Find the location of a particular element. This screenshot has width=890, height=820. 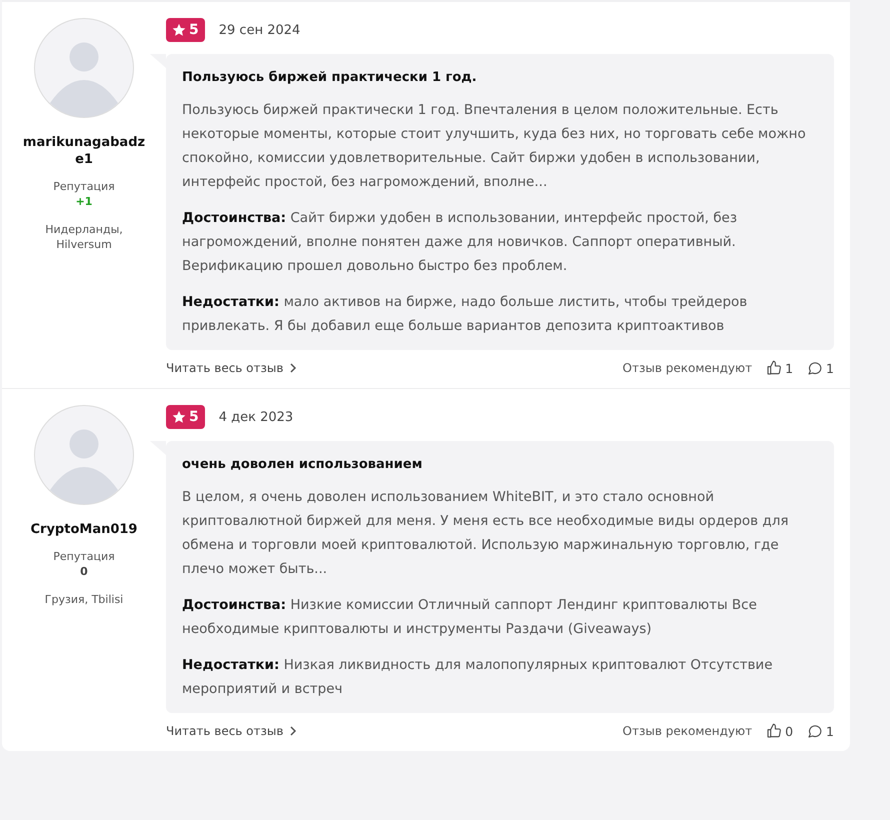

author-location: Нидерланды, Hilversum is located at coordinates (84, 237).